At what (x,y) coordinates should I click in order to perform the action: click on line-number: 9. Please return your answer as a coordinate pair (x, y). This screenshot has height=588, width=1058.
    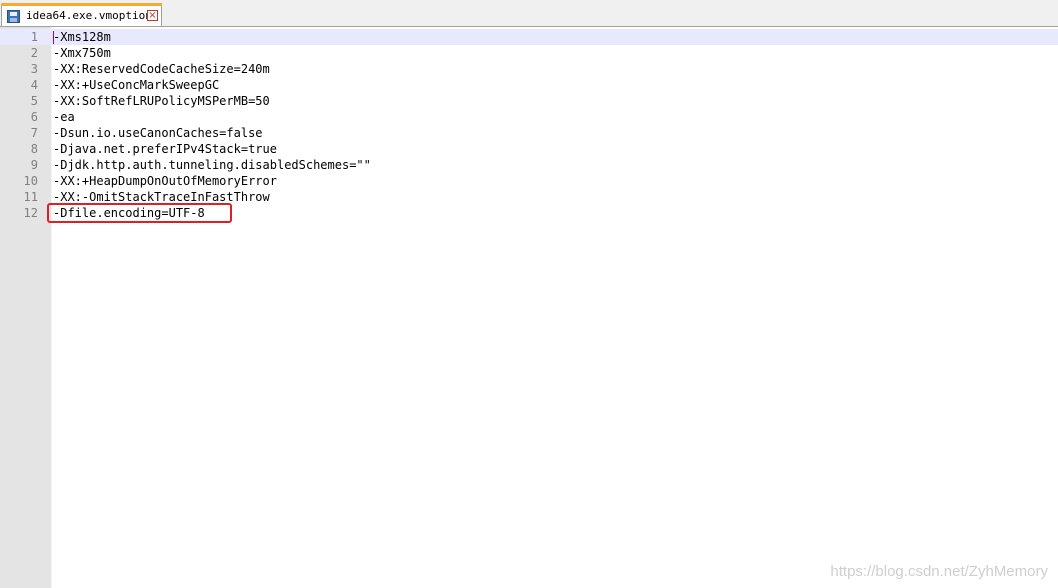
    Looking at the image, I should click on (34, 165).